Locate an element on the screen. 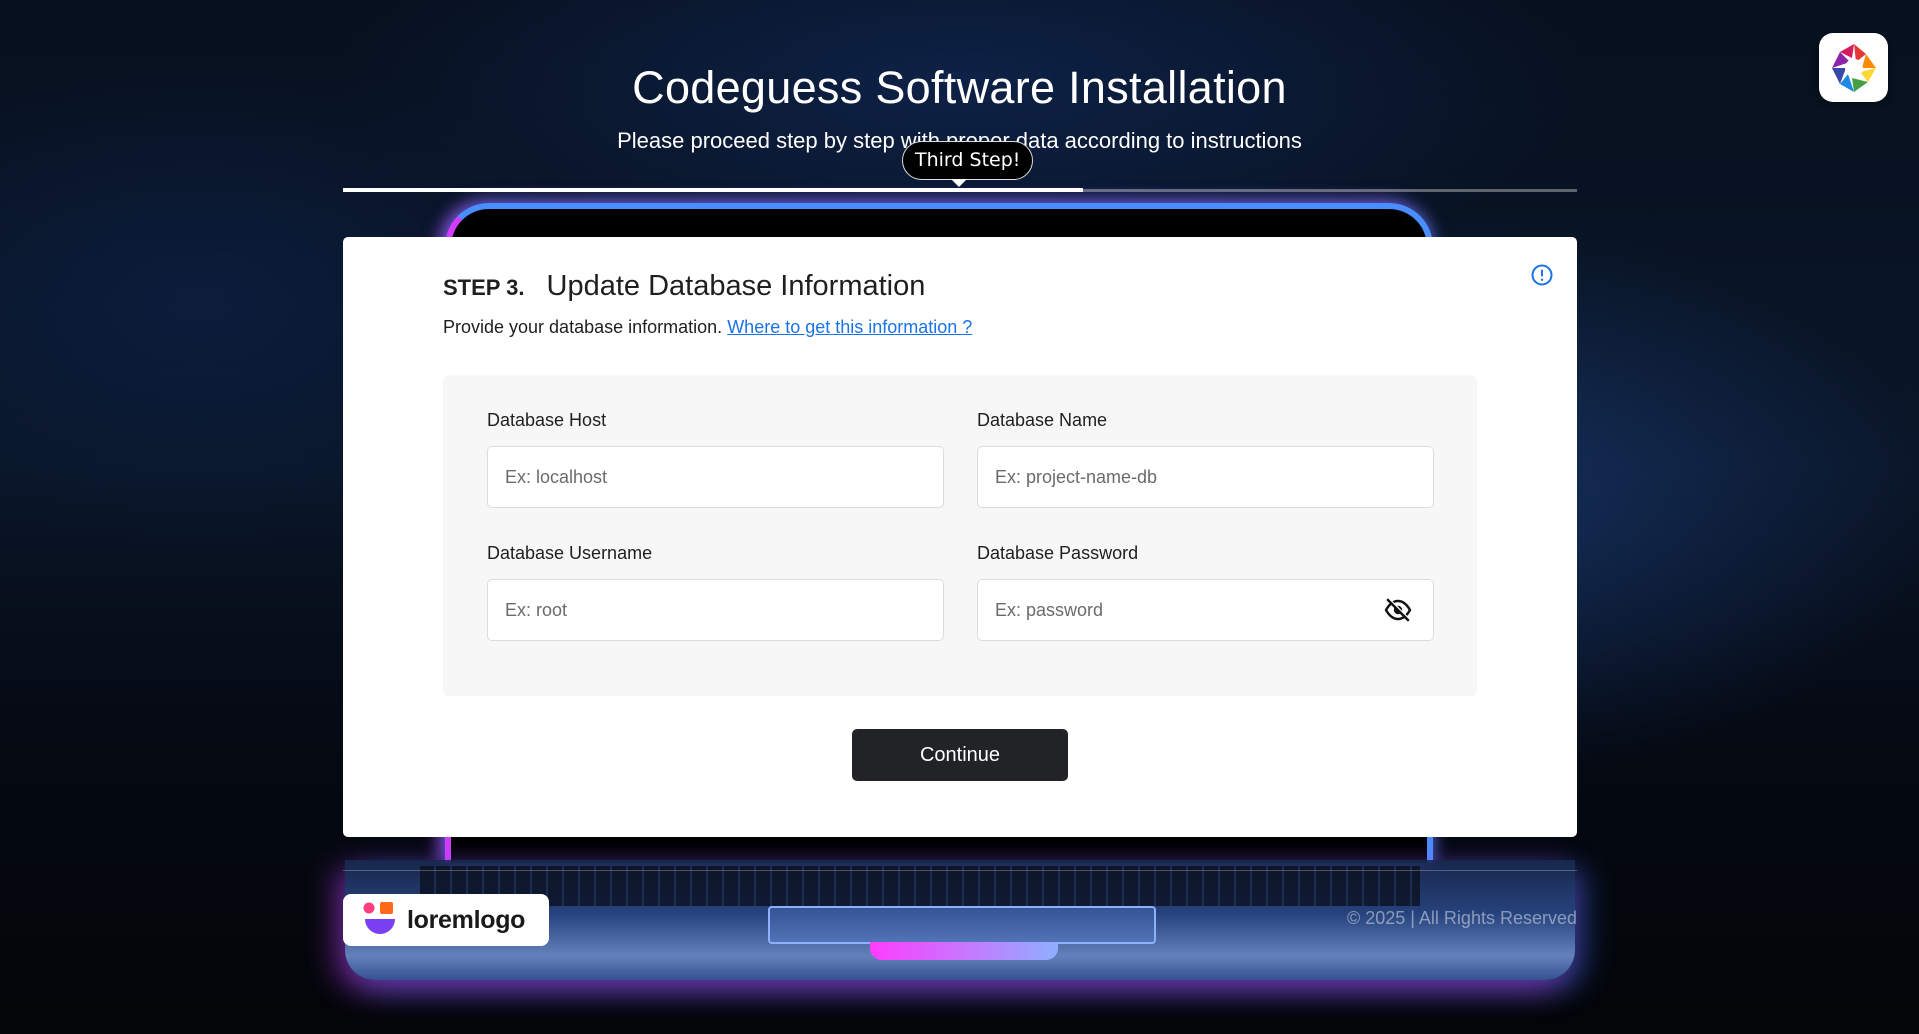 The height and width of the screenshot is (1034, 1919). step-number: STEP 3. is located at coordinates (484, 287).